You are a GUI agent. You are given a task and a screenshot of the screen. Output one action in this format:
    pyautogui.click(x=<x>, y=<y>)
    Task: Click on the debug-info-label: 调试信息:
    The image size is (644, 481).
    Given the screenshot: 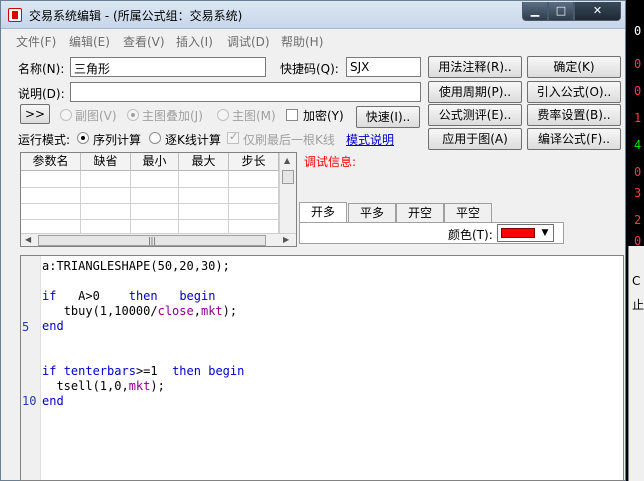 What is the action you would take?
    pyautogui.click(x=330, y=162)
    